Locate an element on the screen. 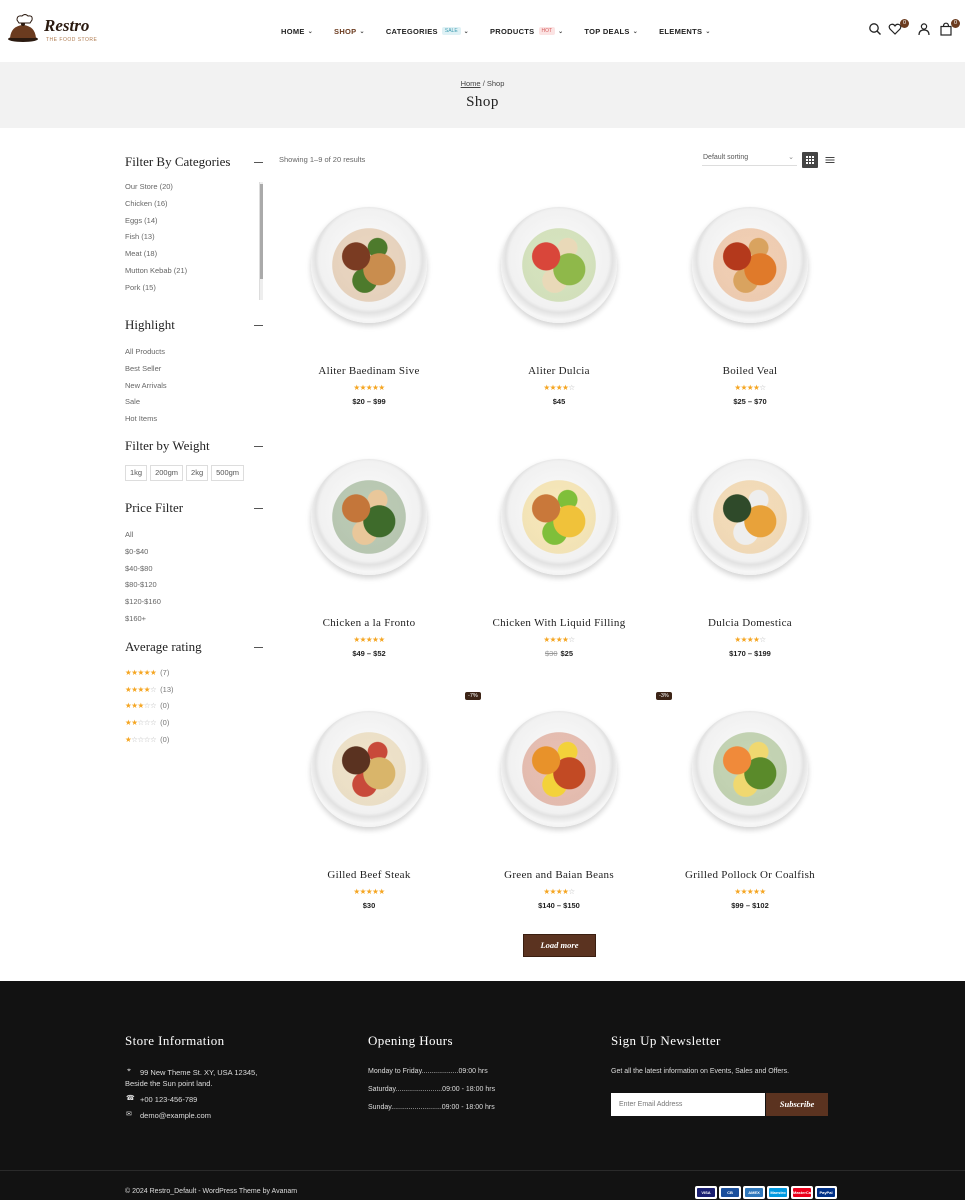 This screenshot has height=1200, width=965. weight-chip: 500gm is located at coordinates (228, 473).